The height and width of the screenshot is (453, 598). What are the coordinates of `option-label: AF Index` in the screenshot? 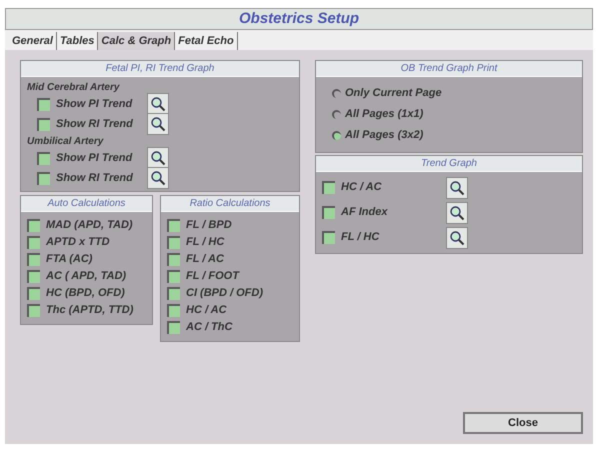 It's located at (364, 212).